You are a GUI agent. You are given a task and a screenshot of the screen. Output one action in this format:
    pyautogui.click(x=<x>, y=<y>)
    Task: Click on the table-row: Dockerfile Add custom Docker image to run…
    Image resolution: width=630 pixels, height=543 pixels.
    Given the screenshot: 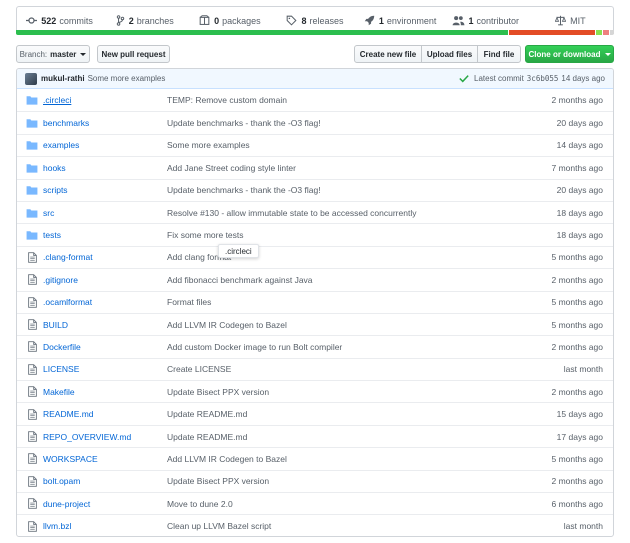 What is the action you would take?
    pyautogui.click(x=315, y=346)
    